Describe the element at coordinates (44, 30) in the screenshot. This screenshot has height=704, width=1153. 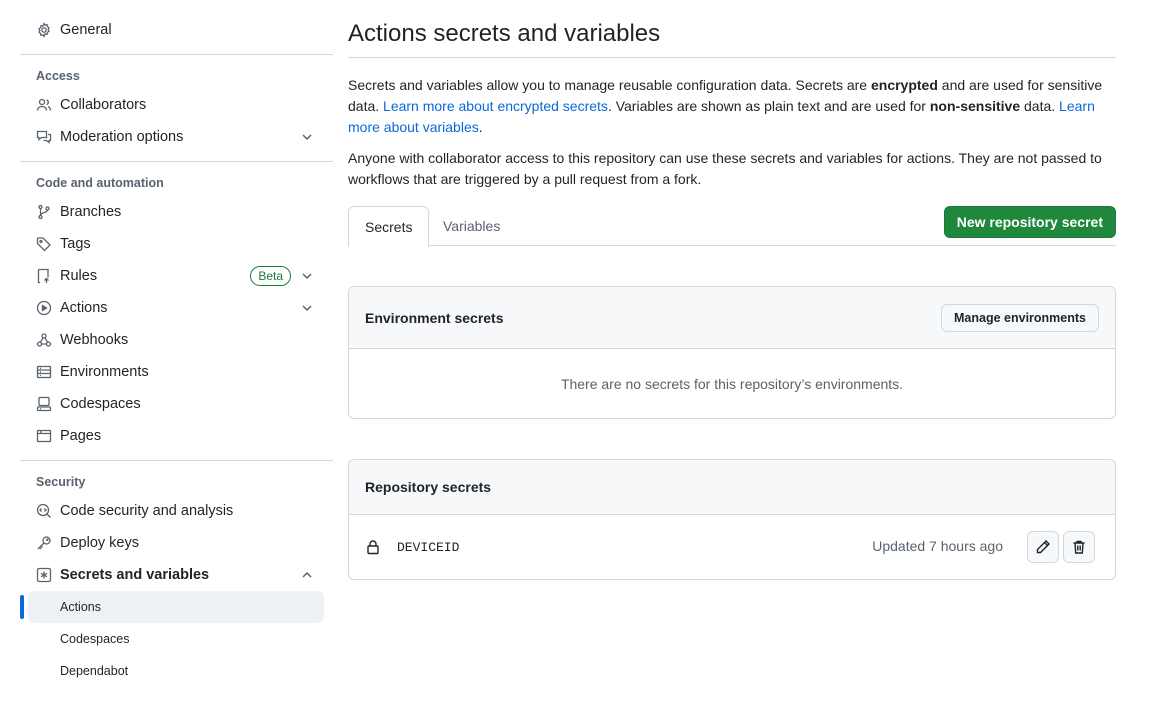
I see `gear-icon` at that location.